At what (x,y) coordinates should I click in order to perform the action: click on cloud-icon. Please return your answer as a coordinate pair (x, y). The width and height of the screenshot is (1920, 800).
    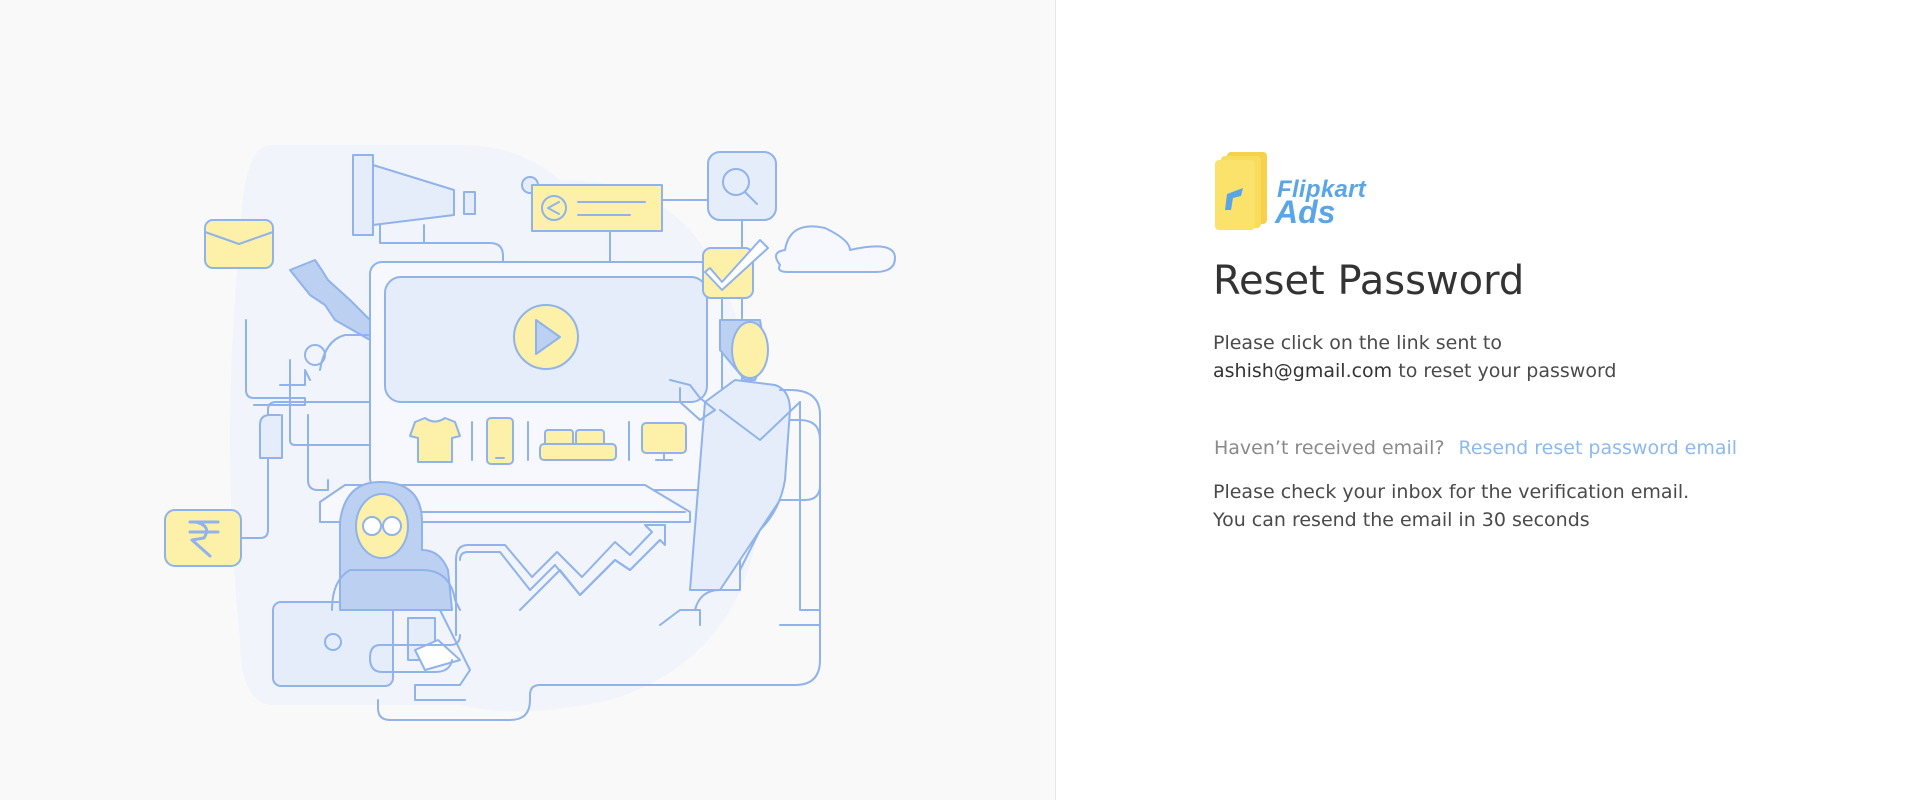
    Looking at the image, I should click on (835, 249).